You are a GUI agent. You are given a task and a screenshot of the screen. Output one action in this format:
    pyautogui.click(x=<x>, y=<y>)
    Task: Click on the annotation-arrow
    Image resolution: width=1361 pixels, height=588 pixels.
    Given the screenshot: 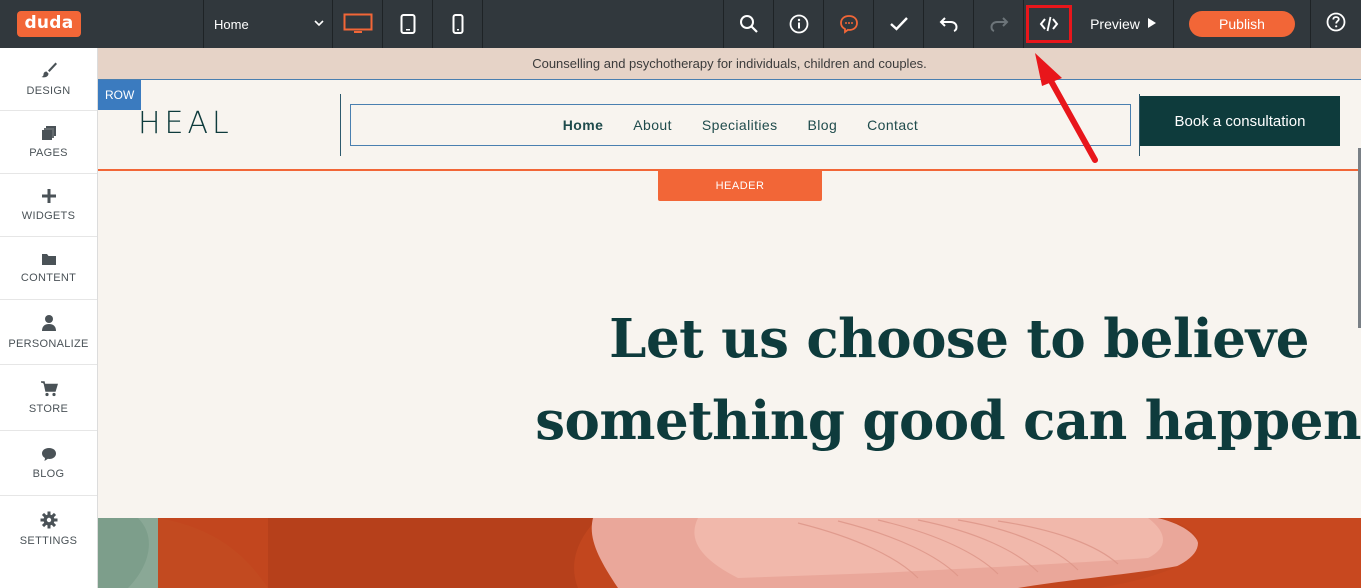 What is the action you would take?
    pyautogui.click(x=1066, y=108)
    